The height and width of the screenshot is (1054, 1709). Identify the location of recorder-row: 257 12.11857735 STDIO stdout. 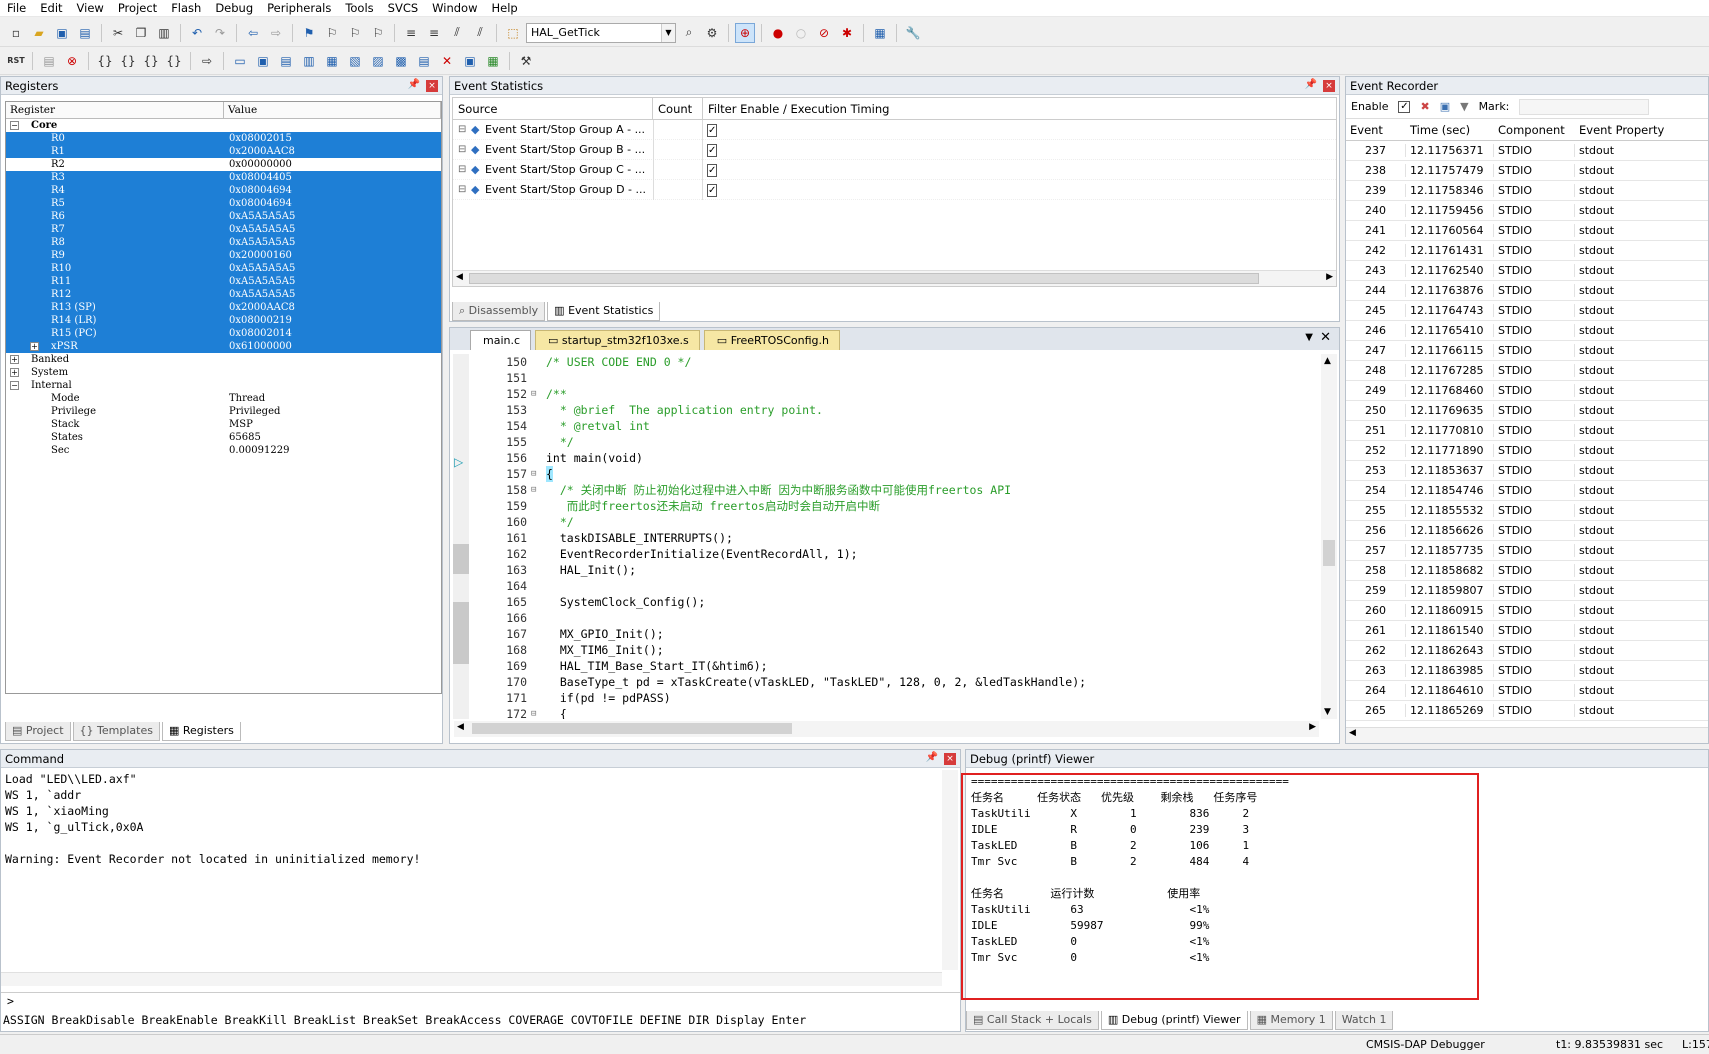
(1527, 551).